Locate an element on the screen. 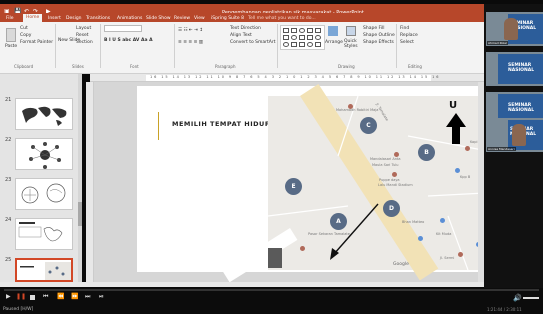 The image size is (543, 314). participant-video is located at coordinates (511, 29).